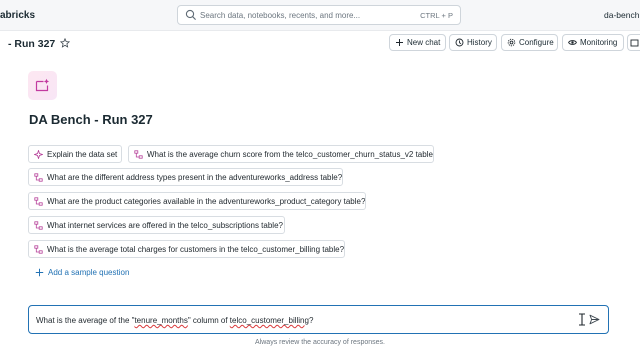 The height and width of the screenshot is (360, 640). What do you see at coordinates (17, 15) in the screenshot?
I see `brand-logo-text: abricks` at bounding box center [17, 15].